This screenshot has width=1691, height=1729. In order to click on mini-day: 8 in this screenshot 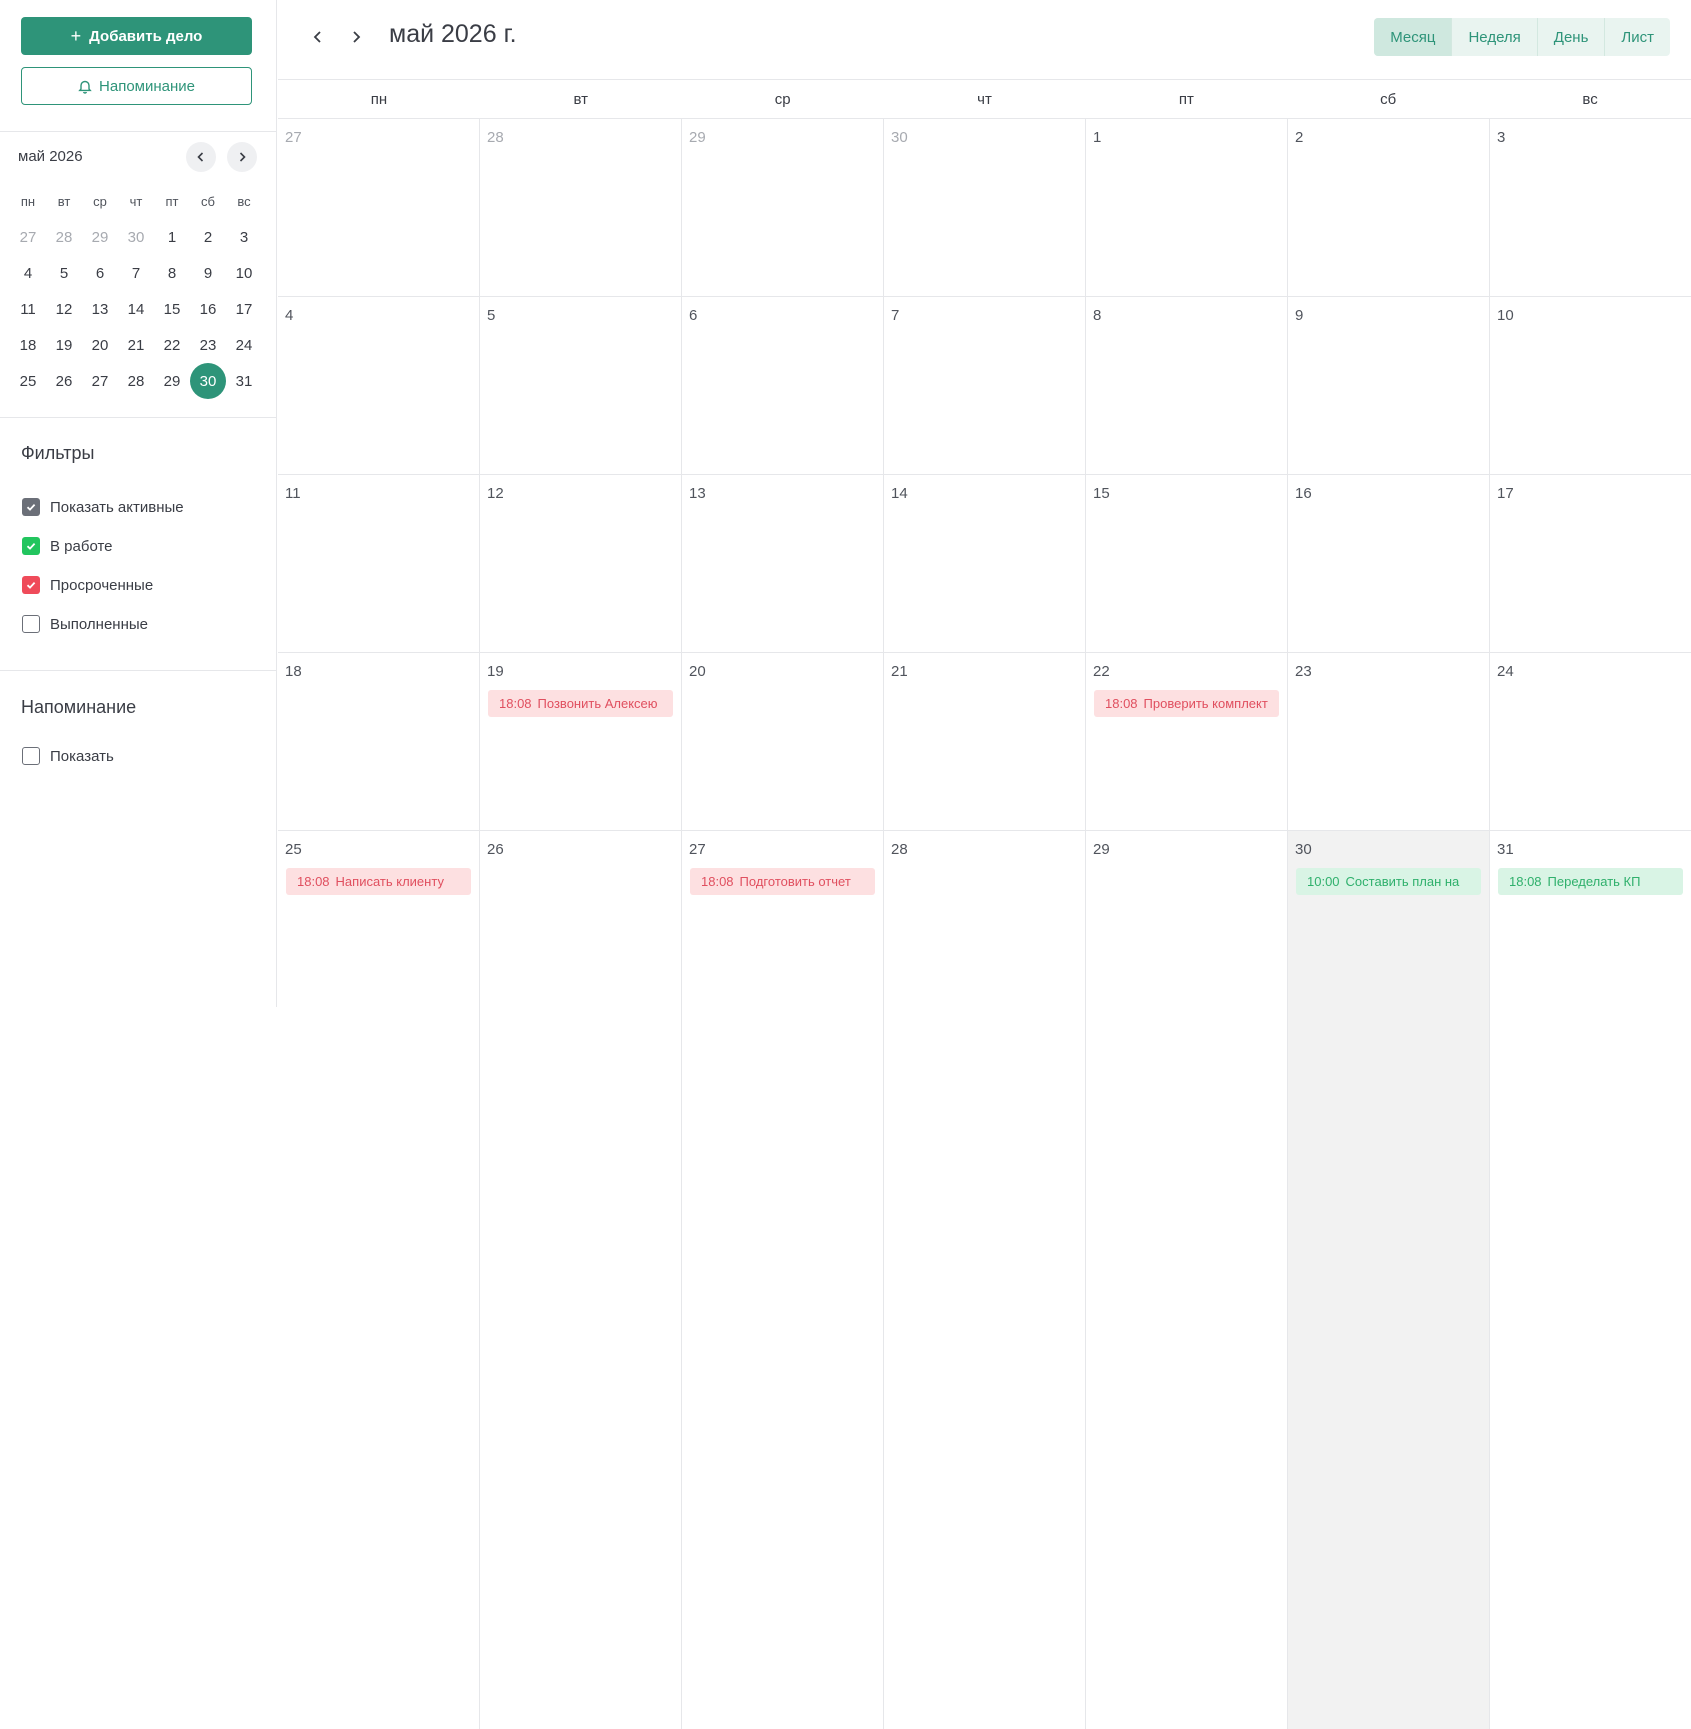, I will do `click(172, 273)`.